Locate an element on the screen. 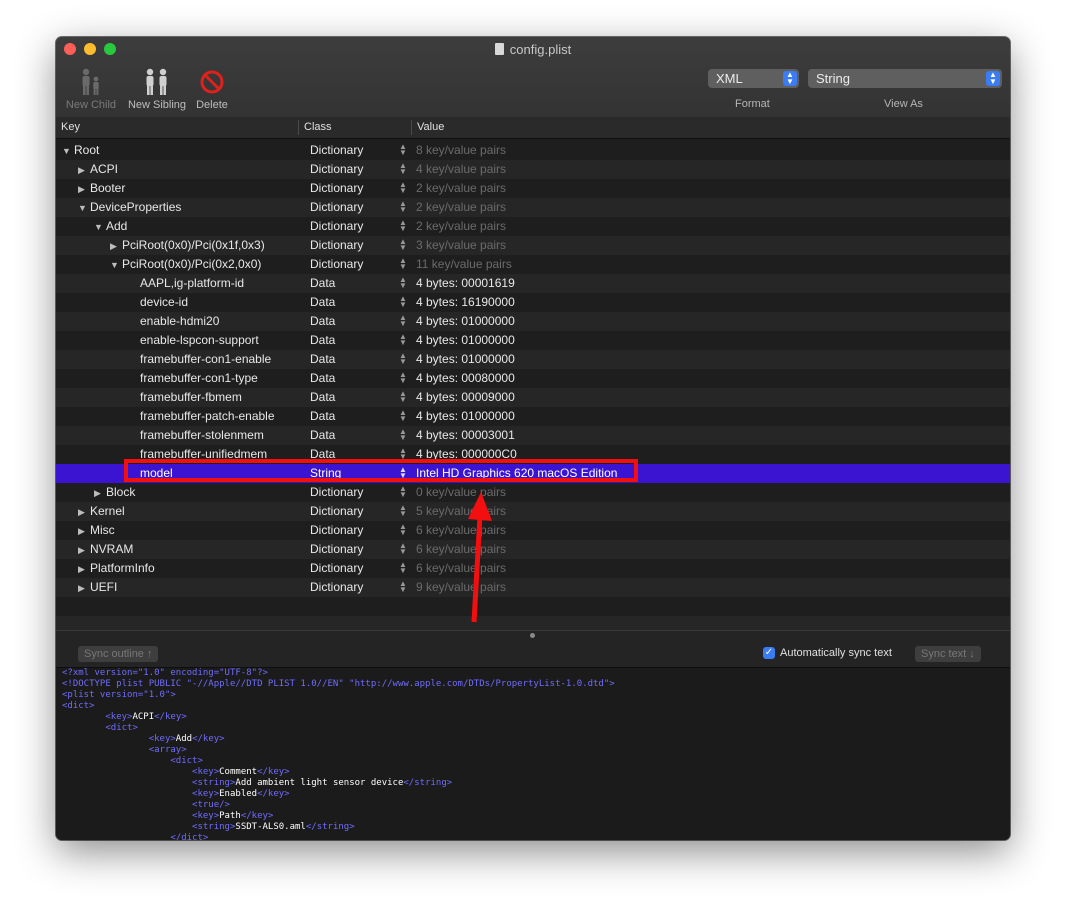  xml-text: Enabled is located at coordinates (238, 794).